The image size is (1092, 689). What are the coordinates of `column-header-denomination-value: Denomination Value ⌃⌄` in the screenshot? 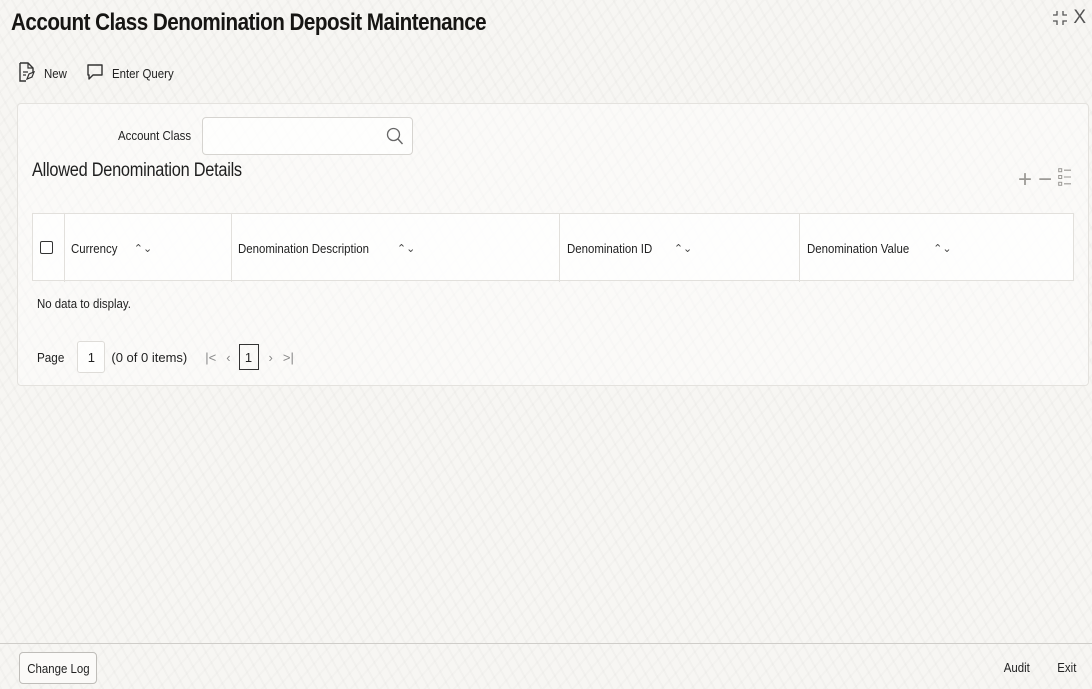 It's located at (879, 248).